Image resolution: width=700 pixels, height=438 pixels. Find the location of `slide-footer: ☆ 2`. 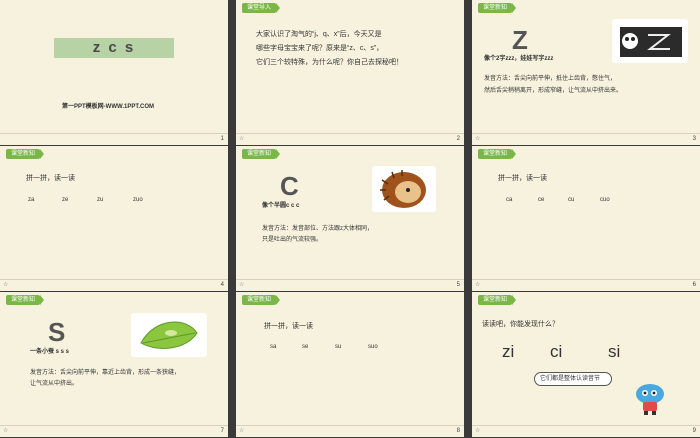

slide-footer: ☆ 2 is located at coordinates (350, 139).